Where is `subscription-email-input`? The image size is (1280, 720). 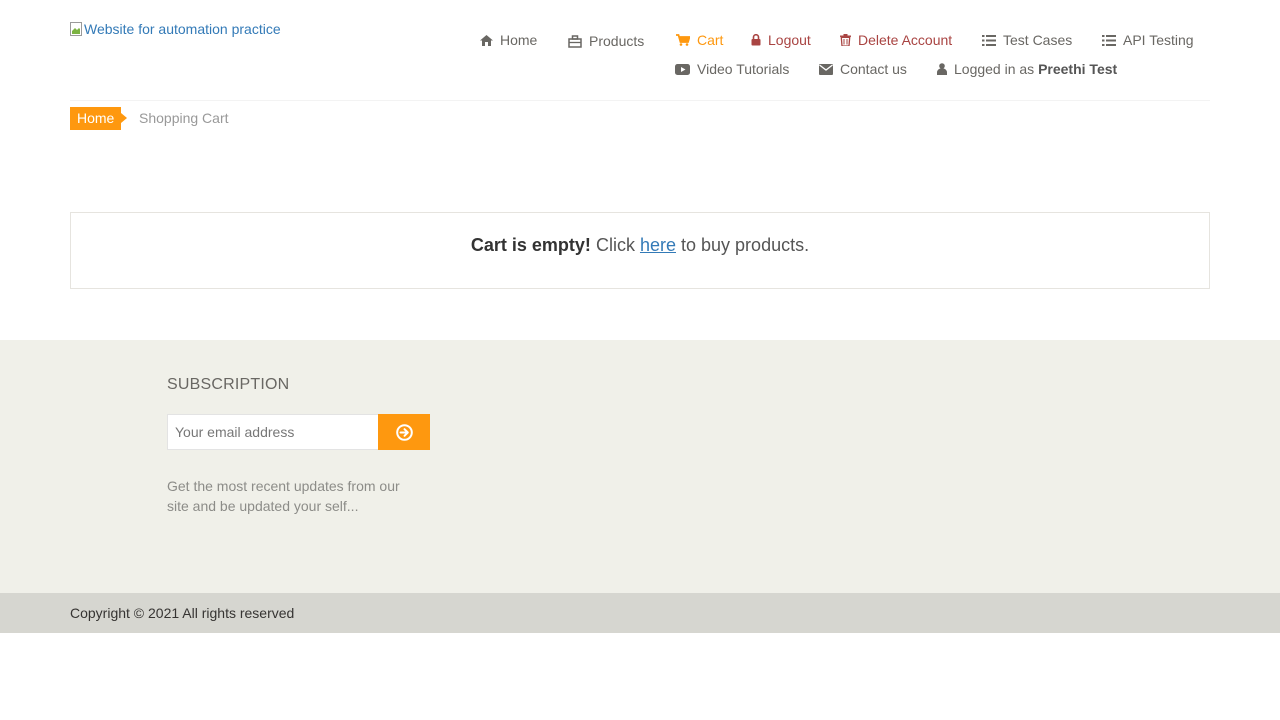 subscription-email-input is located at coordinates (273, 432).